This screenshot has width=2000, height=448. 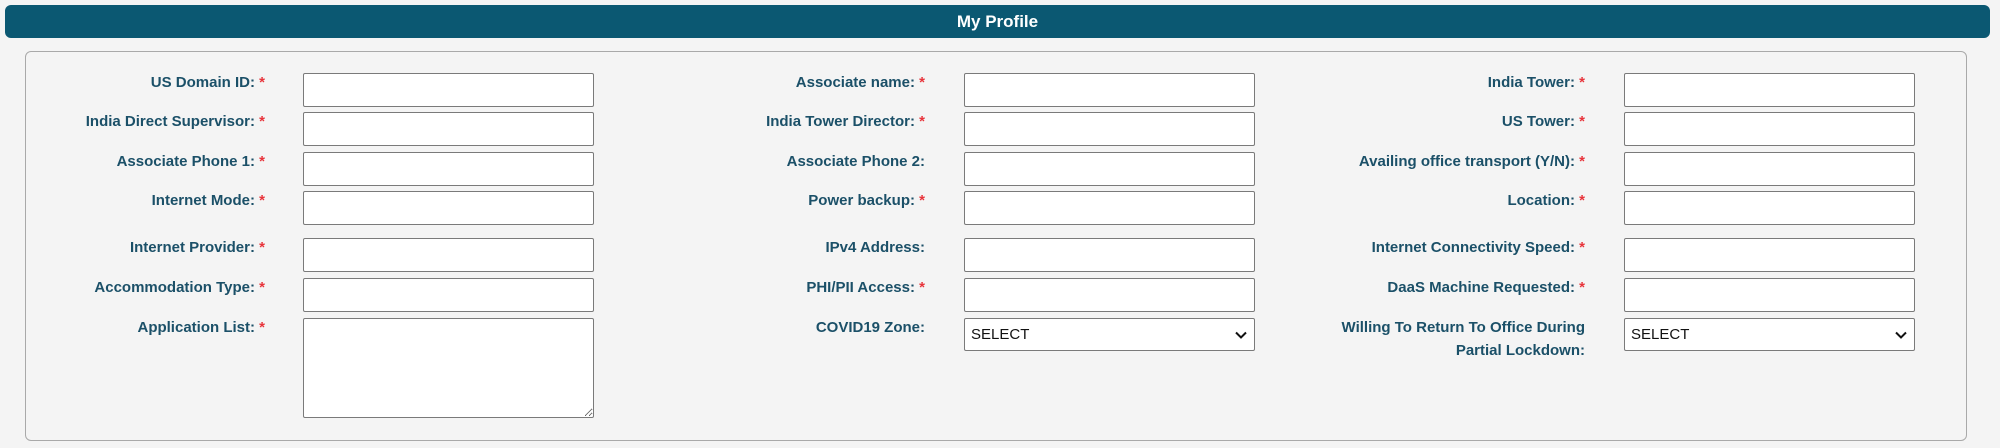 I want to click on associate-phone-2-label: Associate Phone 2:, so click(x=775, y=161).